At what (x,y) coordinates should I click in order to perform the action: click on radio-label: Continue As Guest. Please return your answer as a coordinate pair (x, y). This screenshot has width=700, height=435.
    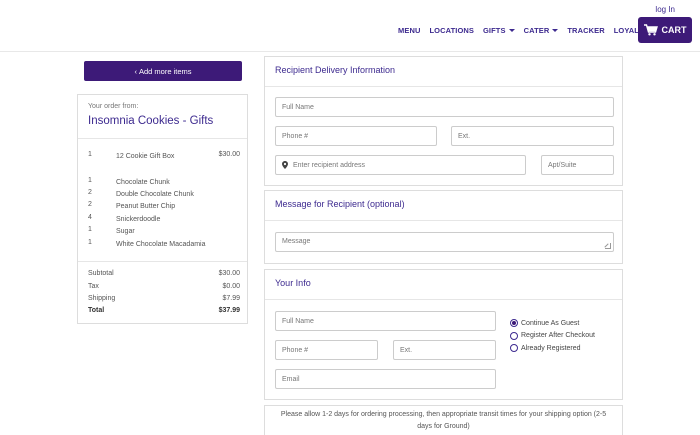
    Looking at the image, I should click on (550, 323).